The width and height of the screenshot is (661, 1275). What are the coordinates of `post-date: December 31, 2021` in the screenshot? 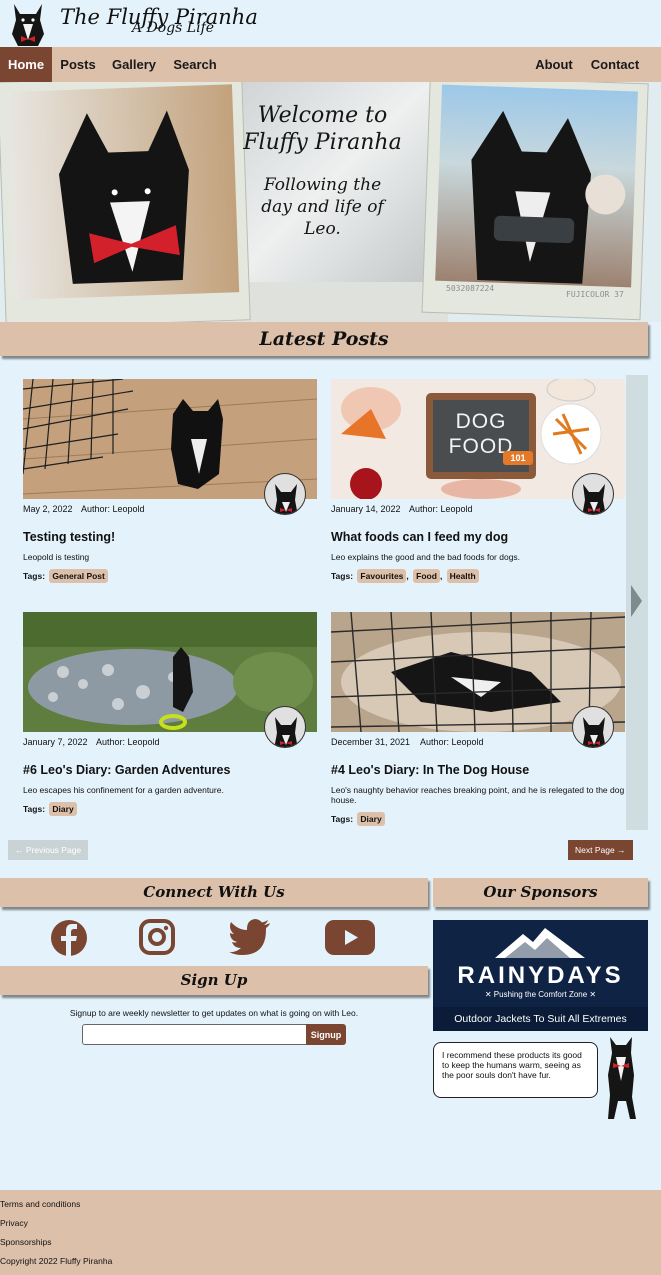 It's located at (371, 742).